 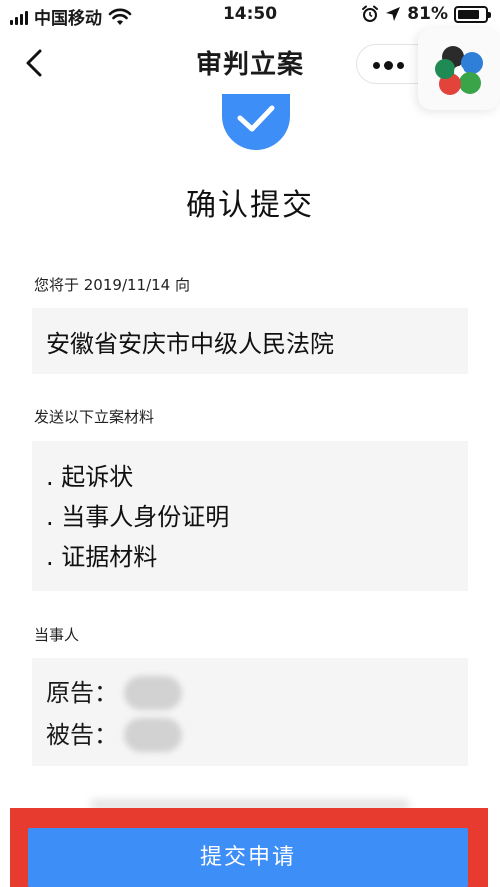 What do you see at coordinates (112, 285) in the screenshot?
I see `send-date-label: 您将于 2019/11/14 向` at bounding box center [112, 285].